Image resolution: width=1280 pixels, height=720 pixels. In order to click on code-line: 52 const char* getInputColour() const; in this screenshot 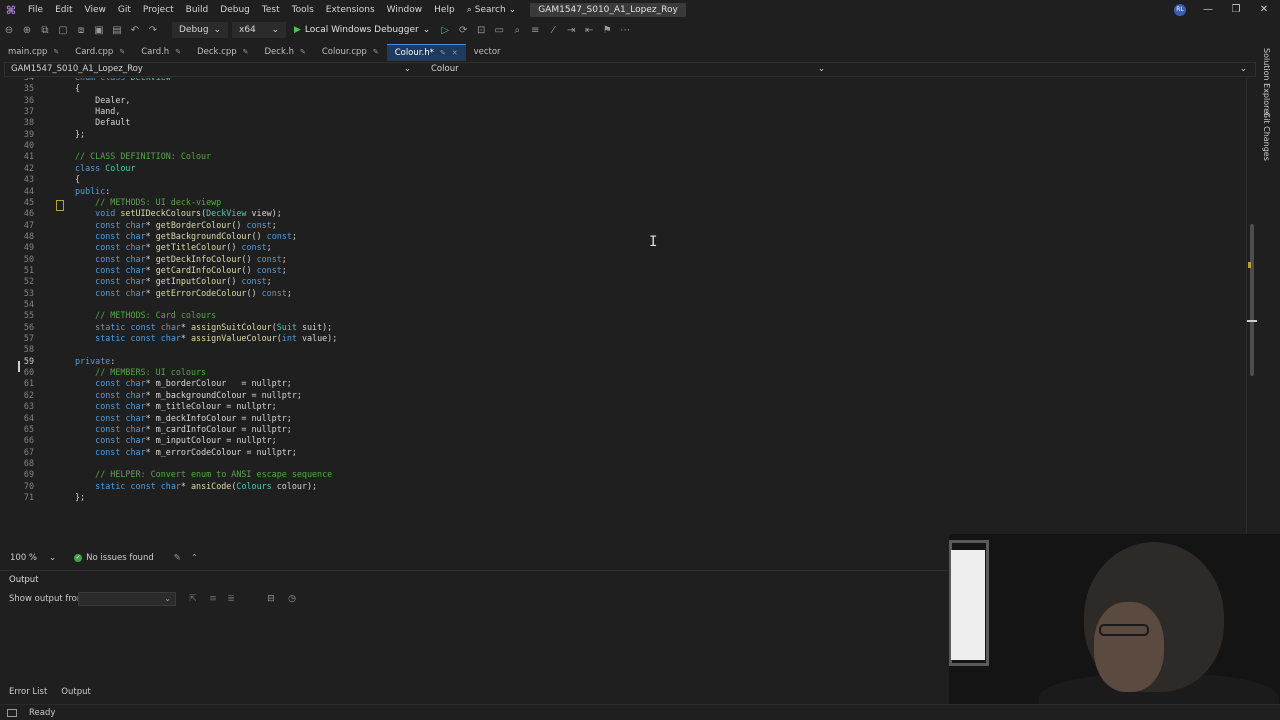, I will do `click(624, 281)`.